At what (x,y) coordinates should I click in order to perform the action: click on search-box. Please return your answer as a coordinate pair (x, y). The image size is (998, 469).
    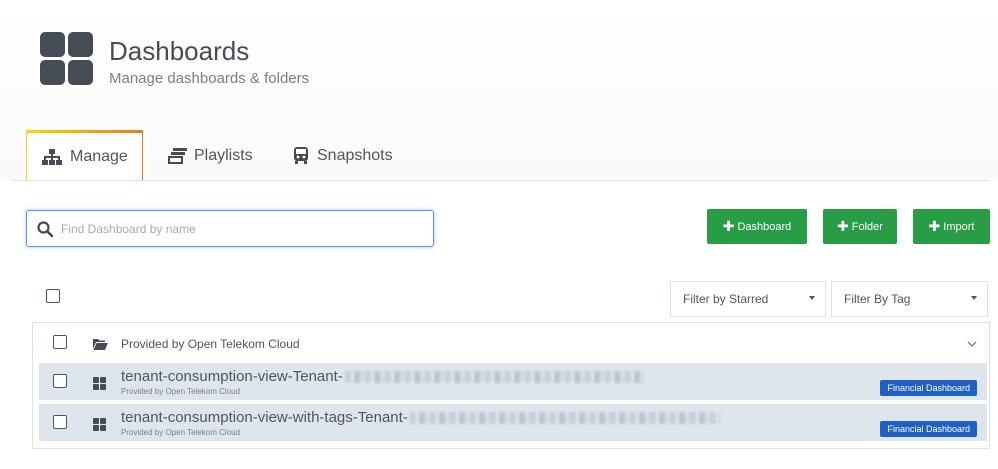
    Looking at the image, I should click on (230, 228).